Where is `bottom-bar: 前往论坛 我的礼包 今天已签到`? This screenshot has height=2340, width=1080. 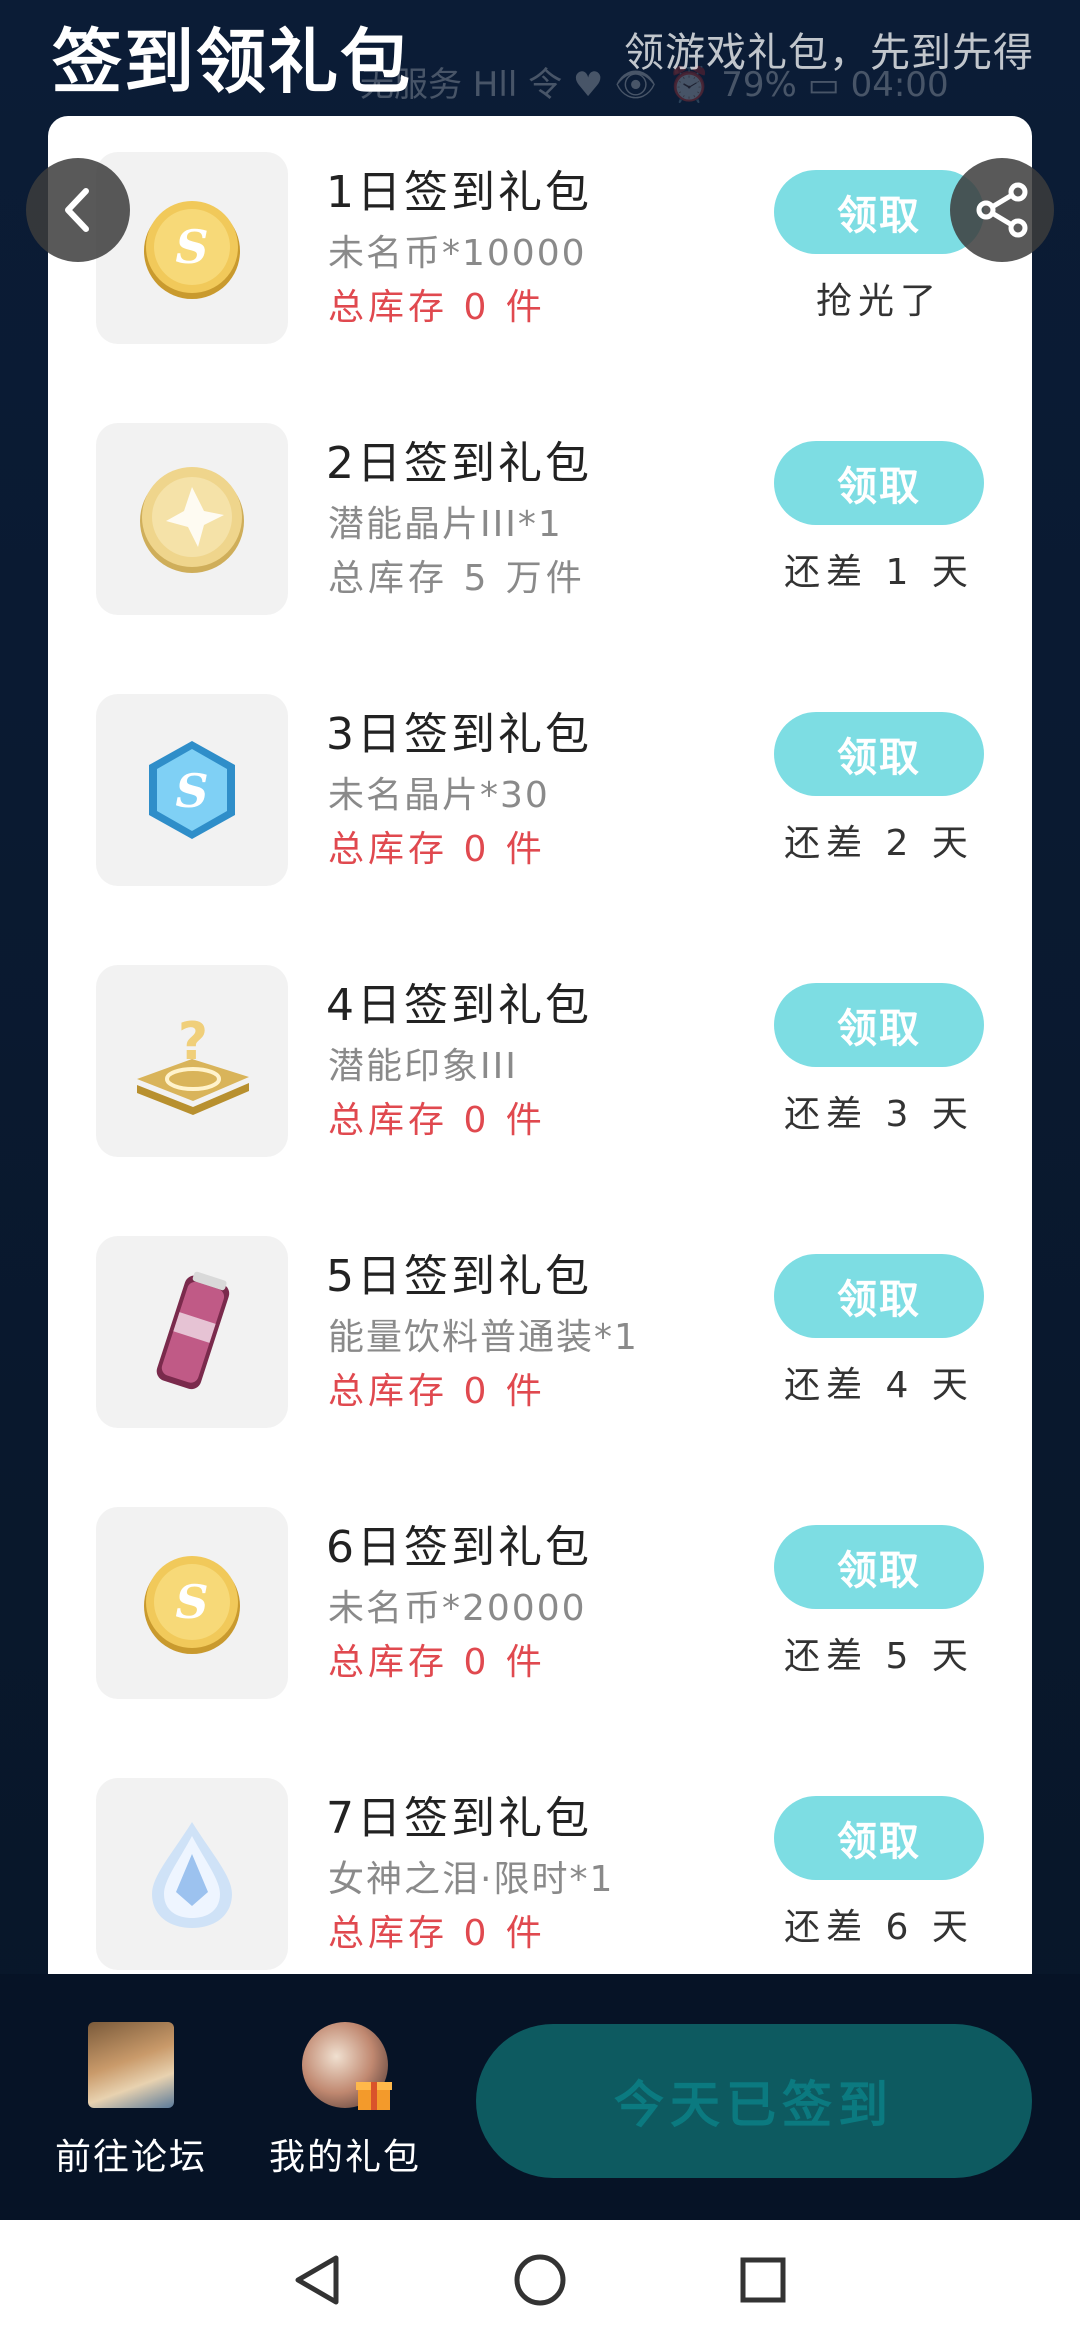 bottom-bar: 前往论坛 我的礼包 今天已签到 is located at coordinates (540, 2097).